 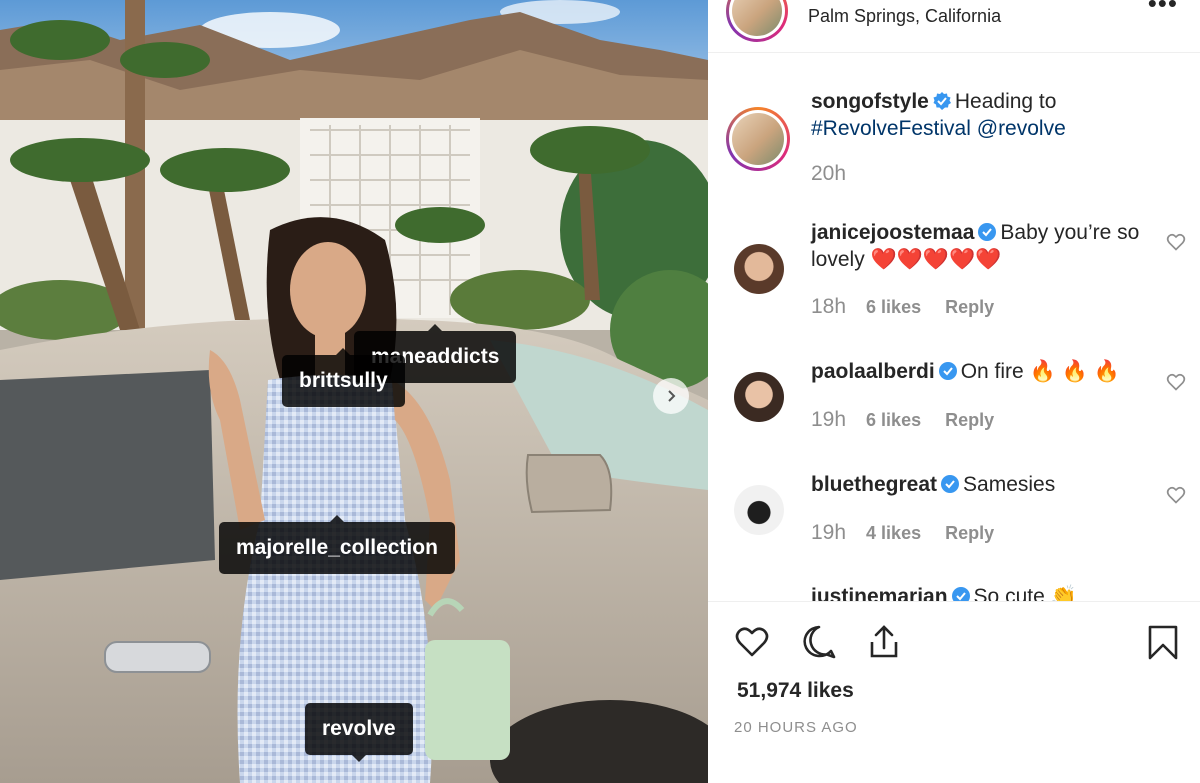 What do you see at coordinates (965, 371) in the screenshot?
I see `comment-text: paolaalberdi On fire 🔥 🔥 🔥` at bounding box center [965, 371].